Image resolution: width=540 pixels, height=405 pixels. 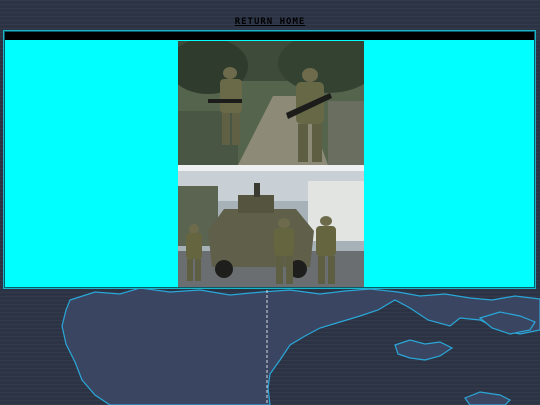 I want to click on soldiers-patrol-photo, so click(x=271, y=103).